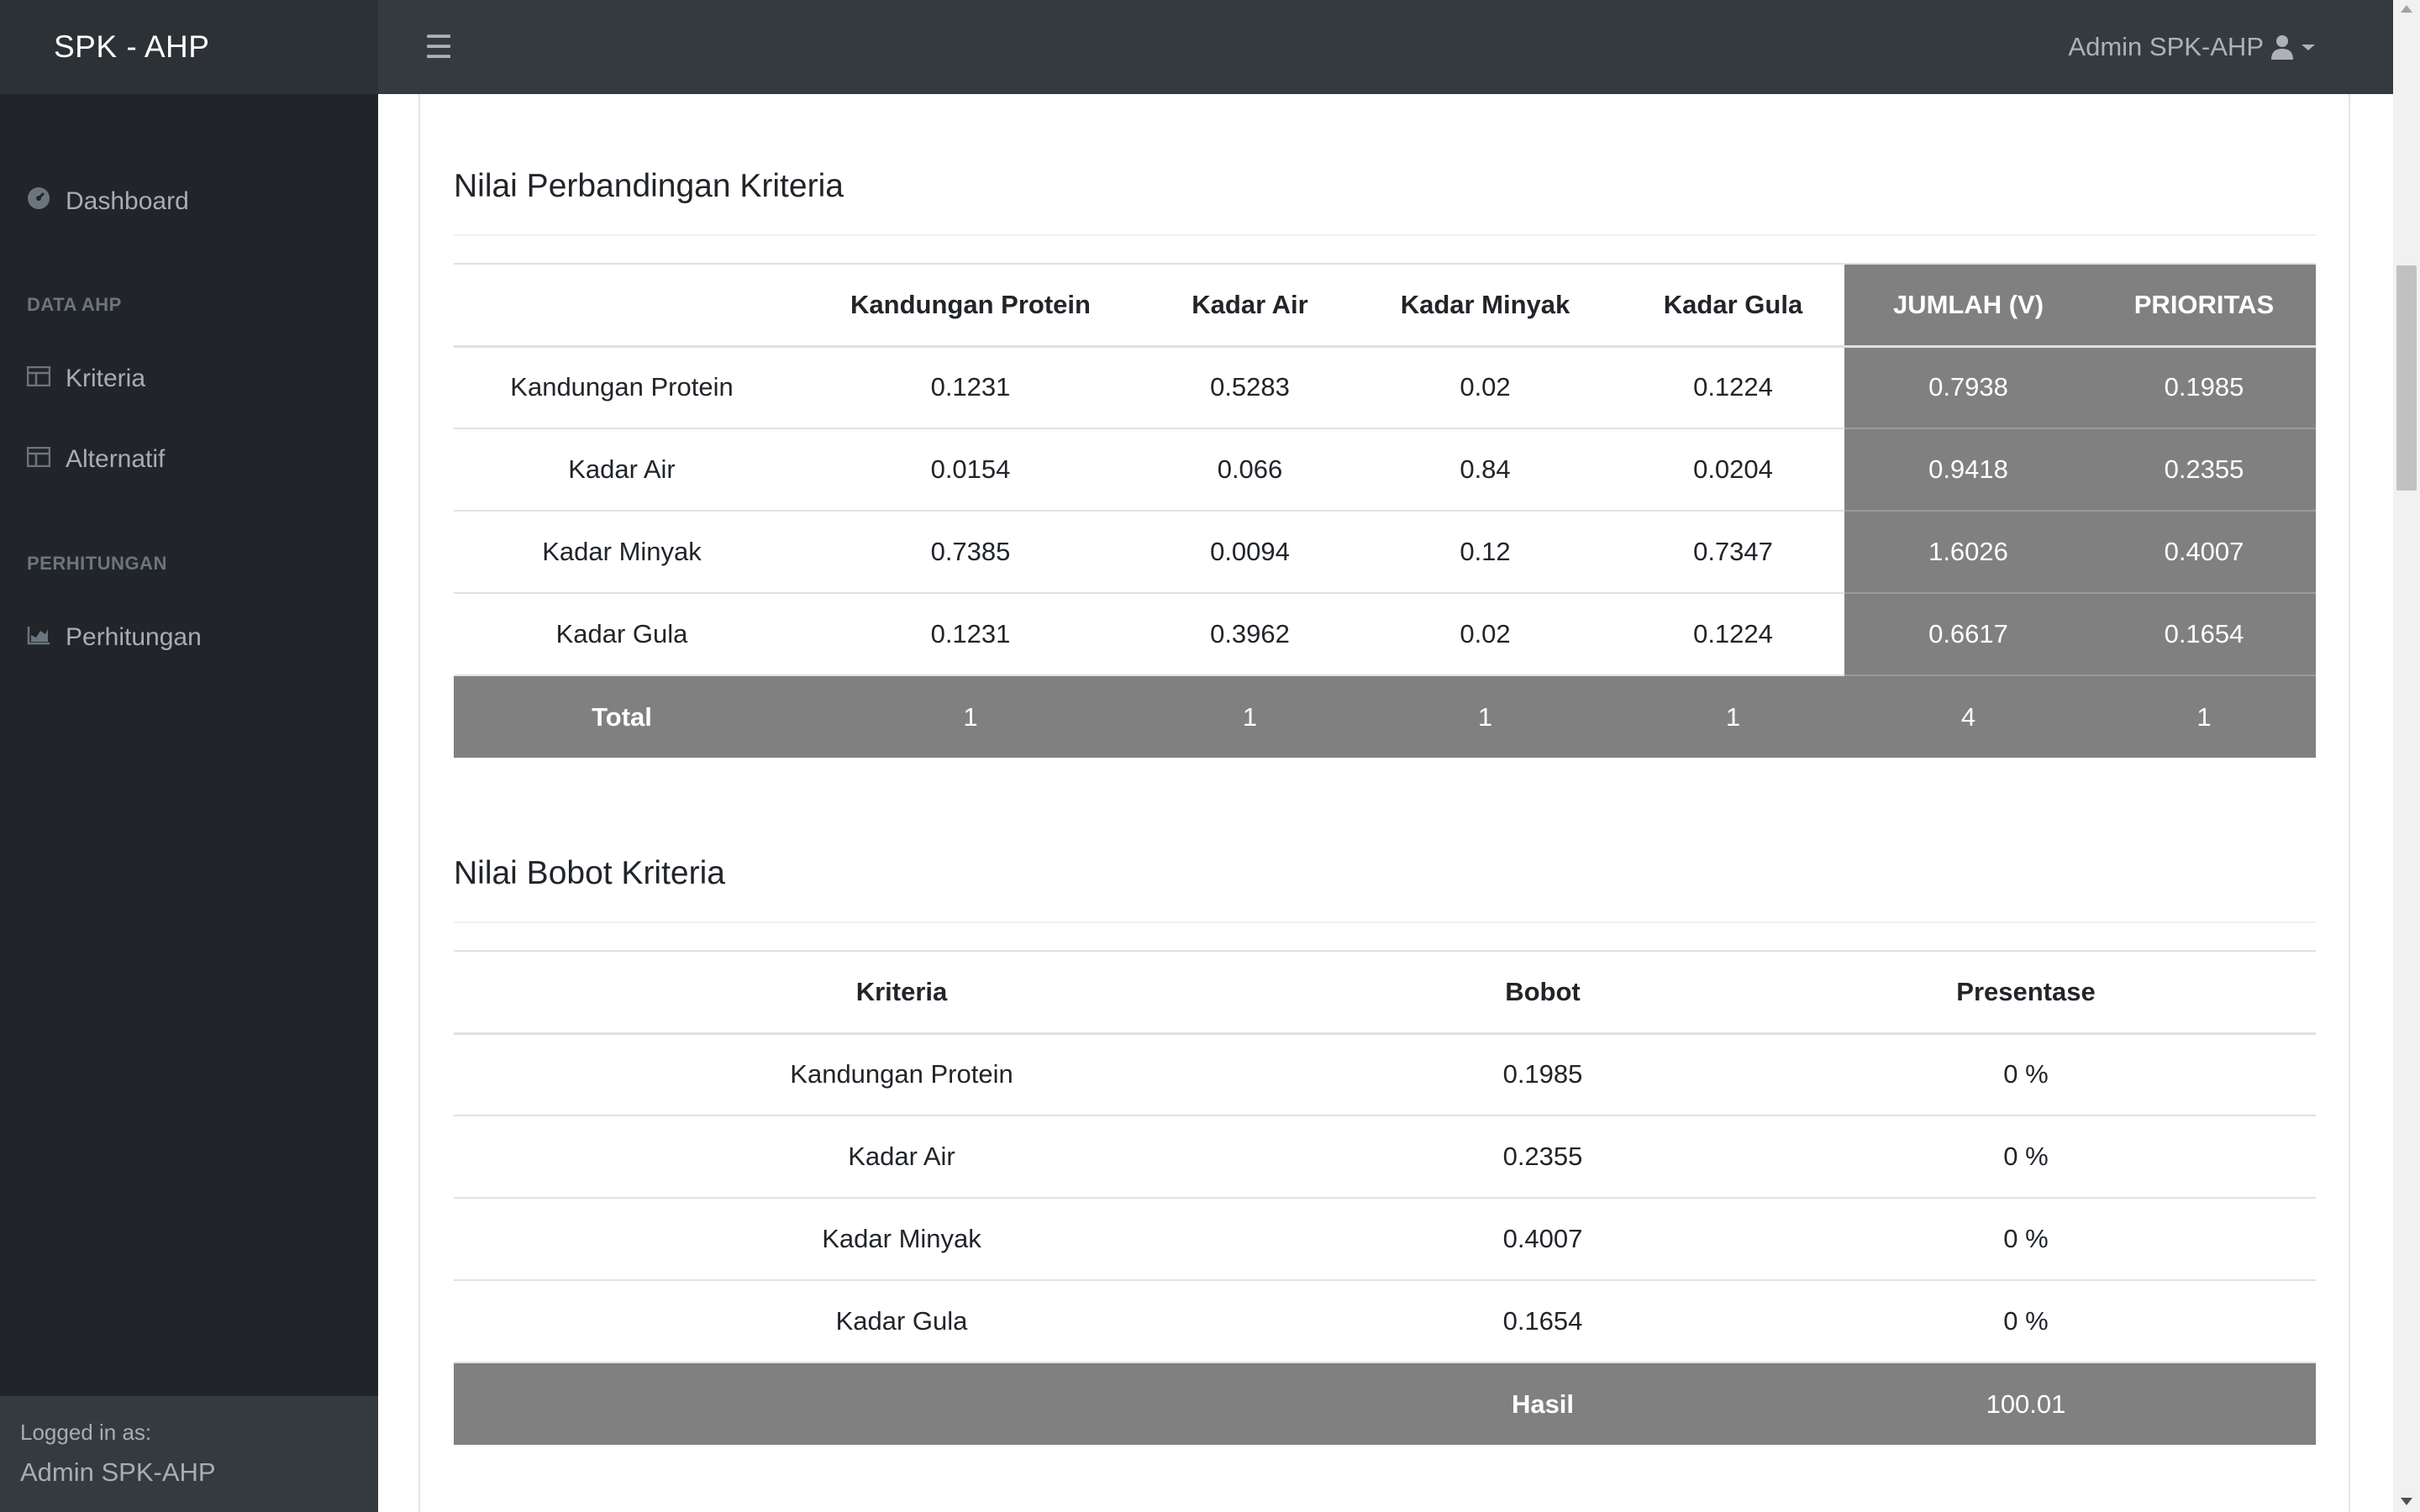 The height and width of the screenshot is (1512, 2420). Describe the element at coordinates (116, 459) in the screenshot. I see `sidebar-item-label: Alternatif` at that location.